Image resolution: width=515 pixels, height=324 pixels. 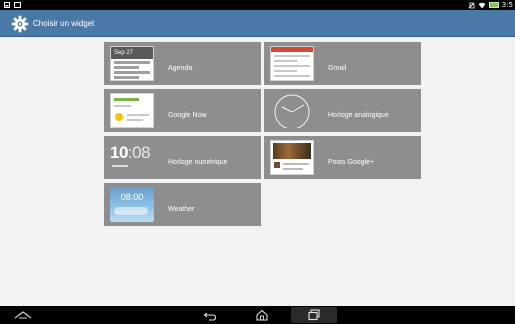 What do you see at coordinates (182, 63) in the screenshot?
I see `widget-agenda: Sep 27 Agenda` at bounding box center [182, 63].